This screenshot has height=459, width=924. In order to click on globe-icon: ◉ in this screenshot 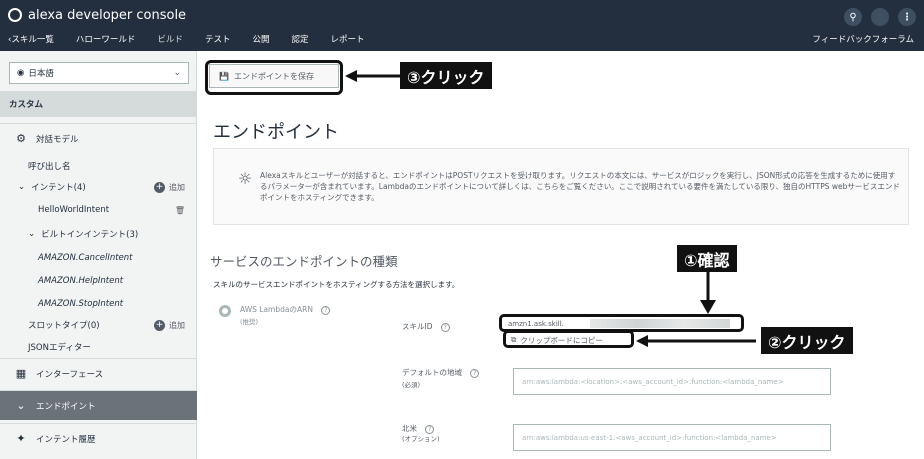, I will do `click(21, 73)`.